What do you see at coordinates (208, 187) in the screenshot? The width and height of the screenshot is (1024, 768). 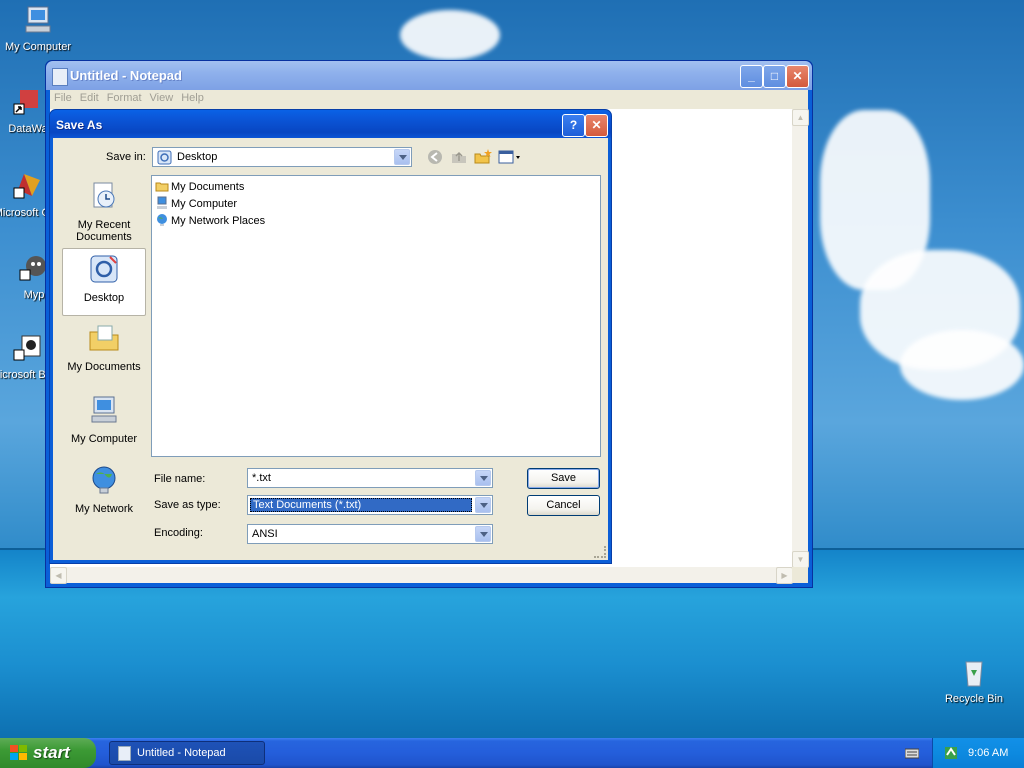 I see `file-name: My Documents` at bounding box center [208, 187].